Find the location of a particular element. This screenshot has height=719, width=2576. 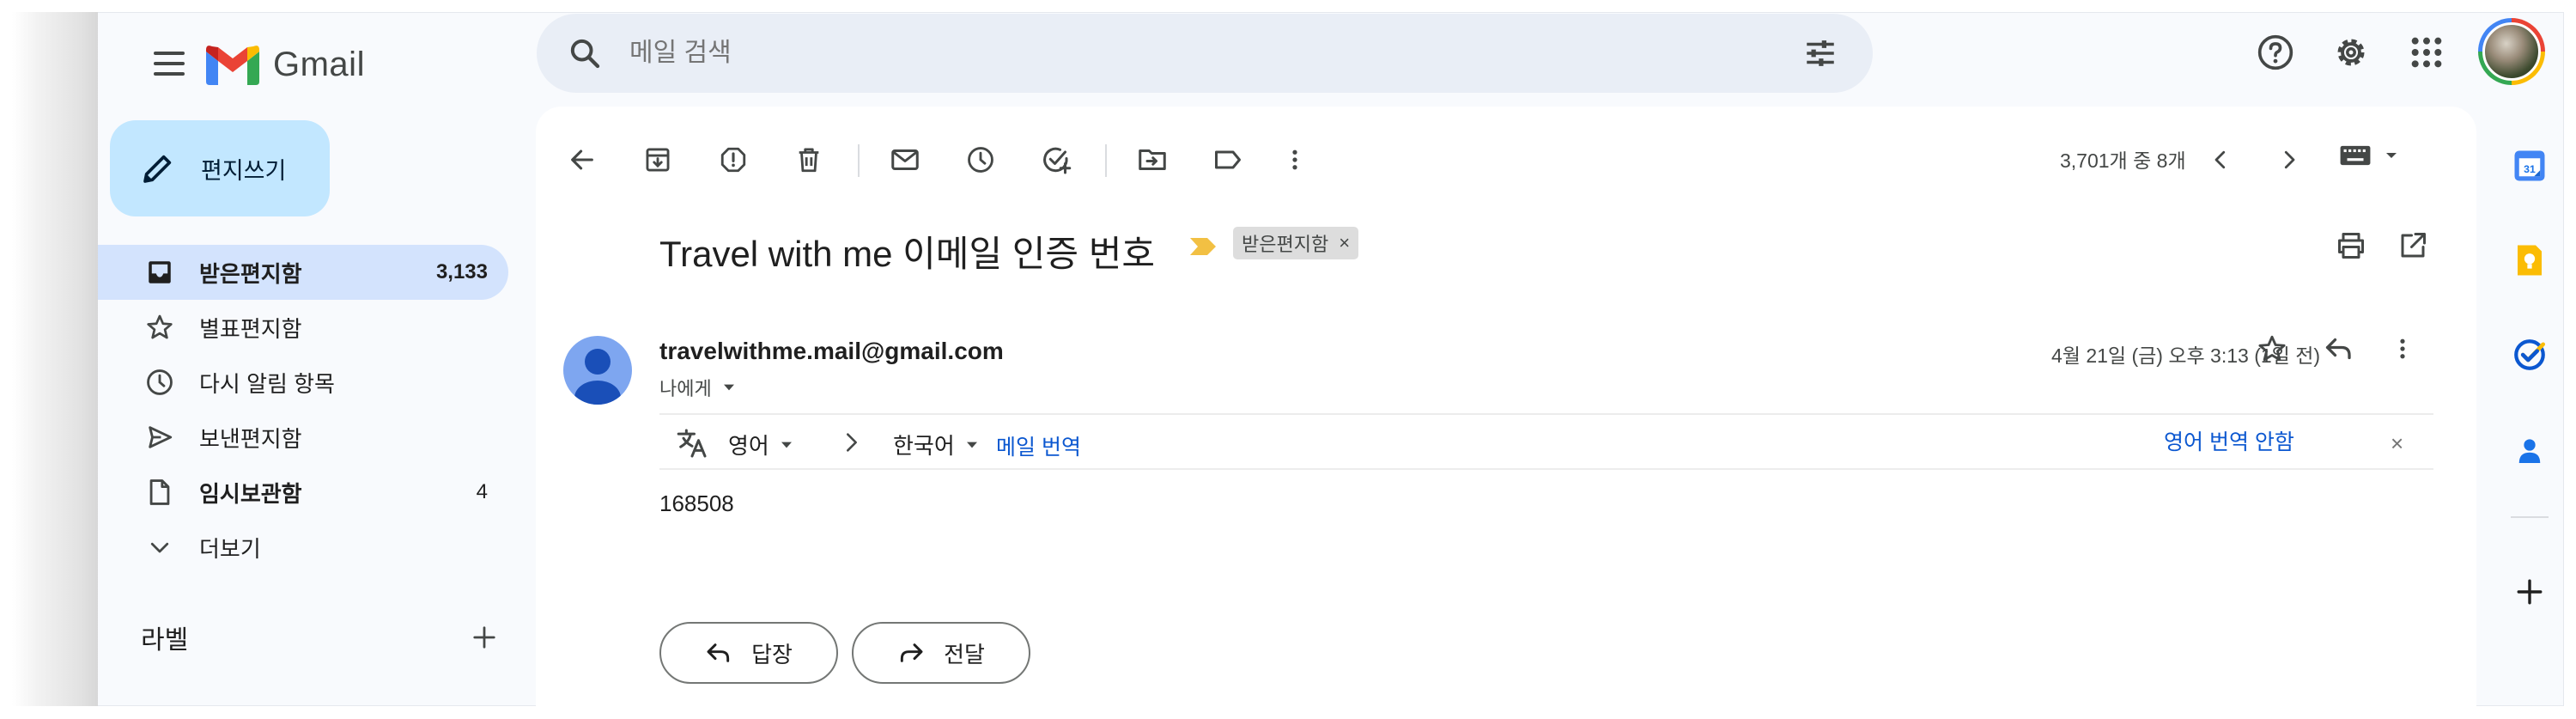

add-to-tasks-icon is located at coordinates (1056, 159).